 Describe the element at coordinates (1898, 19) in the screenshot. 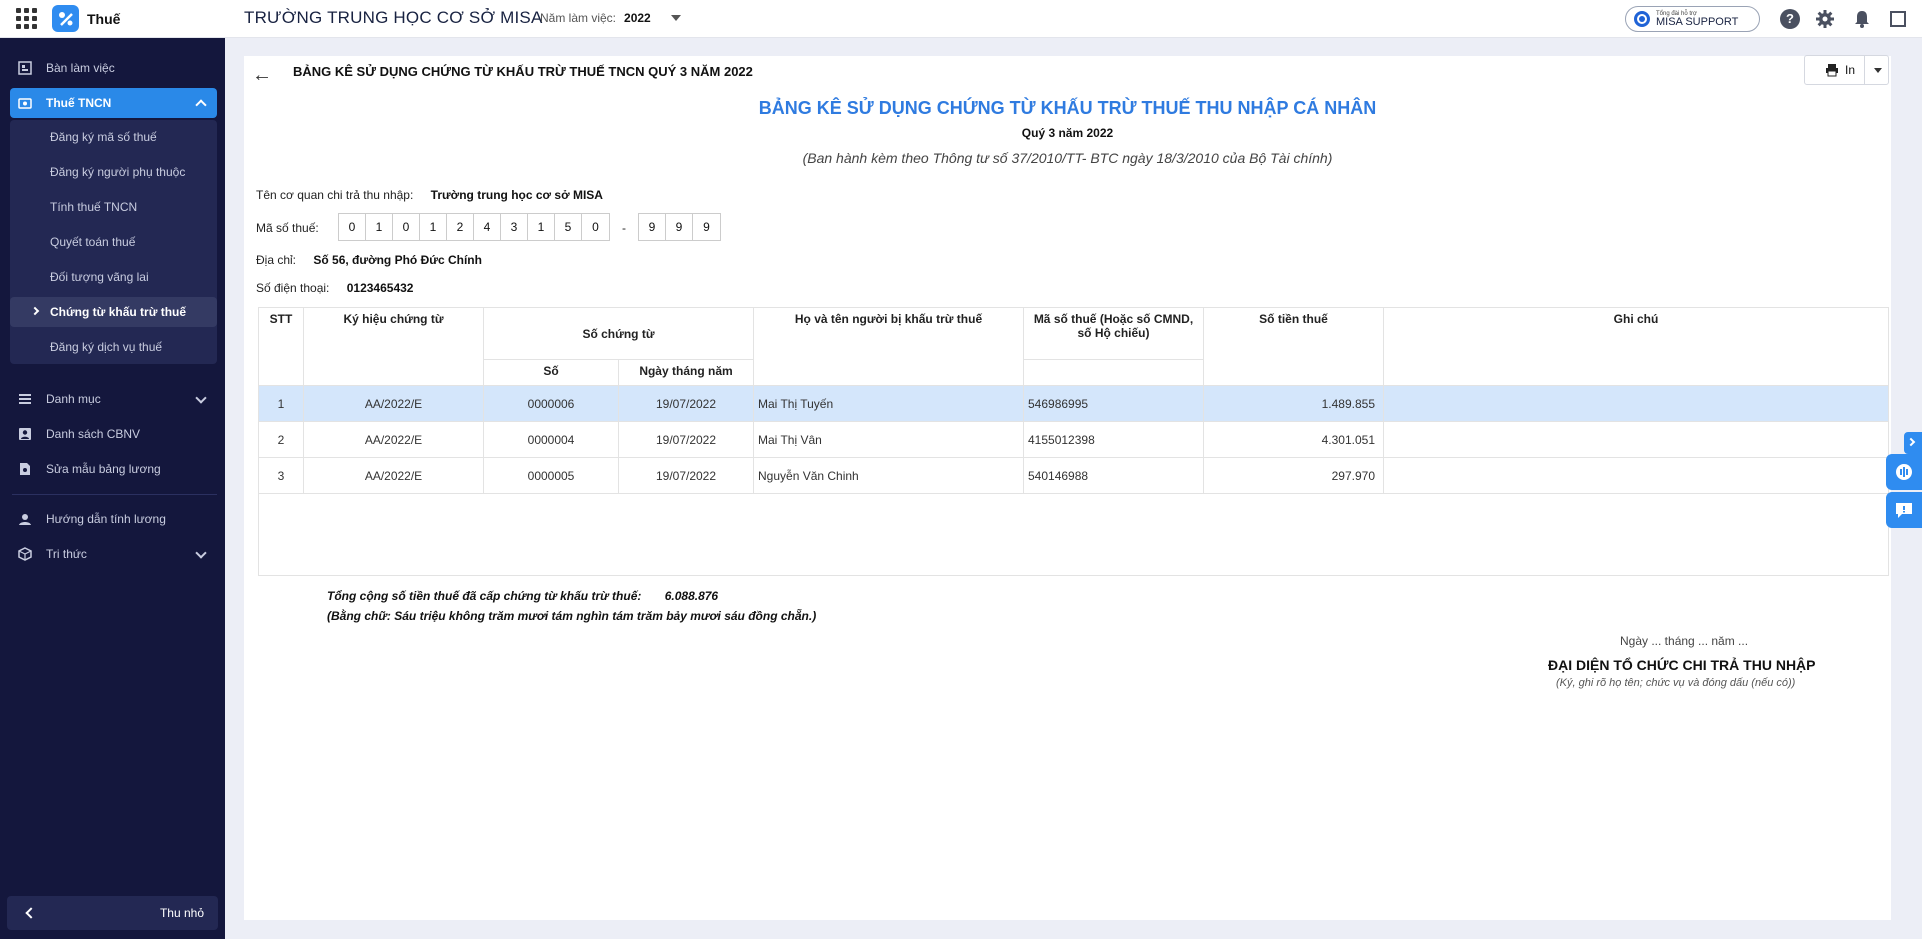

I see `expand-icon` at that location.